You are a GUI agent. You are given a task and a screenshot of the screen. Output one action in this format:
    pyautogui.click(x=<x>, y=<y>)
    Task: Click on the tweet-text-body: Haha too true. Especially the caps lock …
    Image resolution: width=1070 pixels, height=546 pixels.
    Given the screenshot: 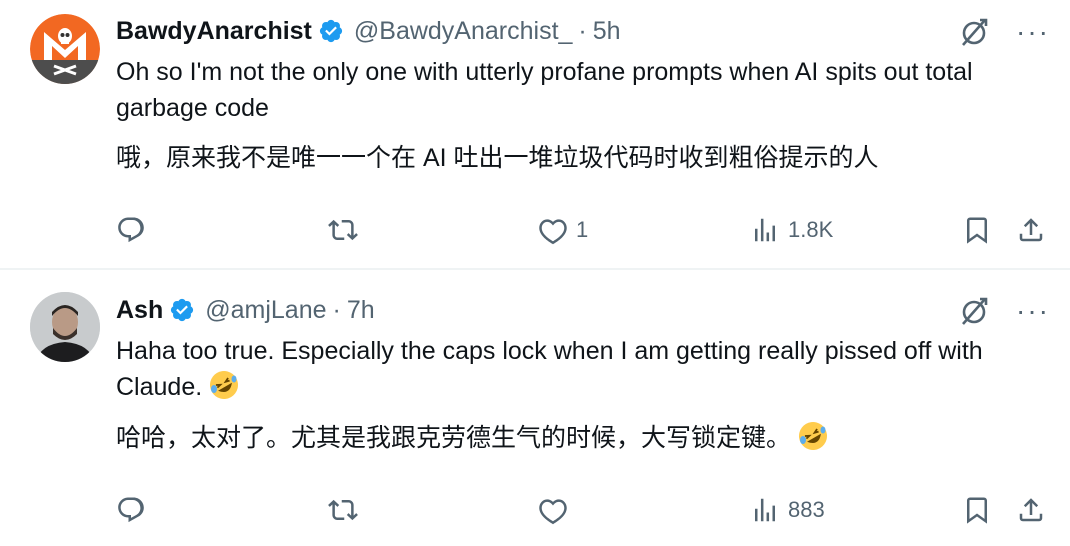 What is the action you would take?
    pyautogui.click(x=549, y=369)
    